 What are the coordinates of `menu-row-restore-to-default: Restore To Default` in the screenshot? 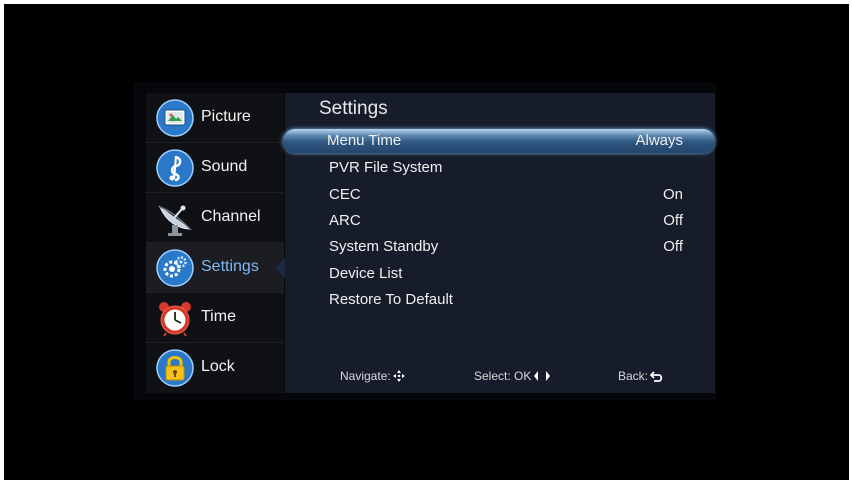 It's located at (500, 300).